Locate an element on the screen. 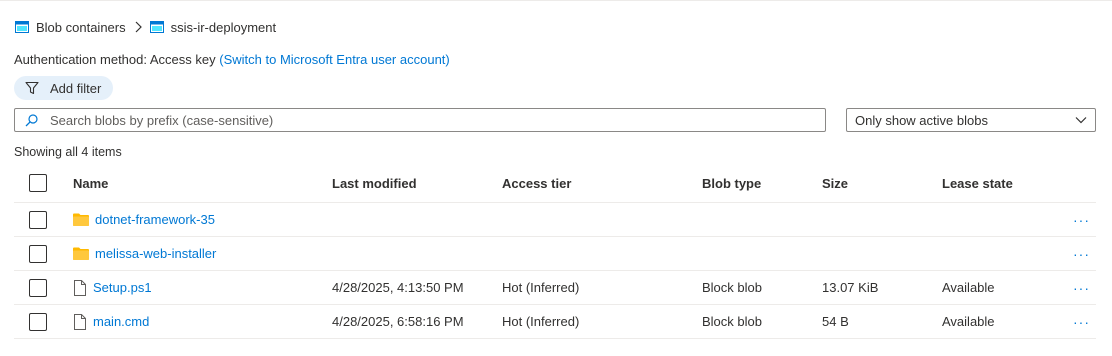  chevron-down-icon is located at coordinates (1081, 120).